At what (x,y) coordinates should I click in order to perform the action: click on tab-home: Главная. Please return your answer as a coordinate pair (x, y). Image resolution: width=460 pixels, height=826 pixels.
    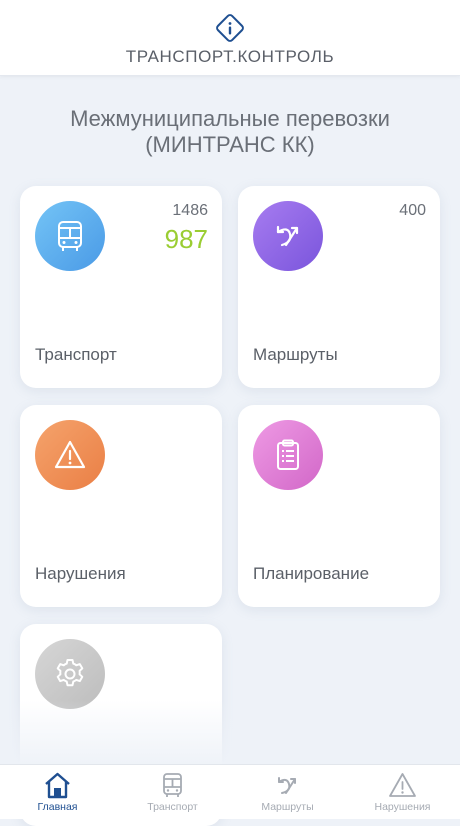
    Looking at the image, I should click on (57, 792).